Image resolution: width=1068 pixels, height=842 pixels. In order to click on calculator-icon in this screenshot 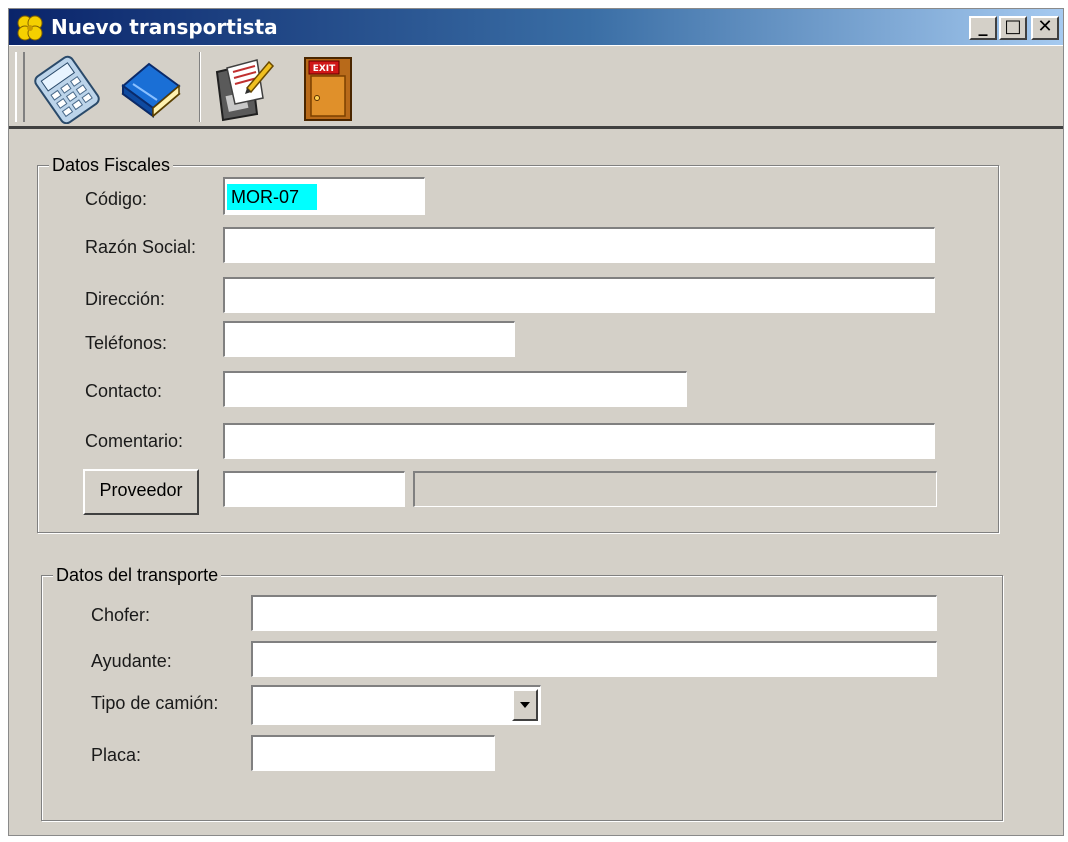, I will do `click(67, 90)`.